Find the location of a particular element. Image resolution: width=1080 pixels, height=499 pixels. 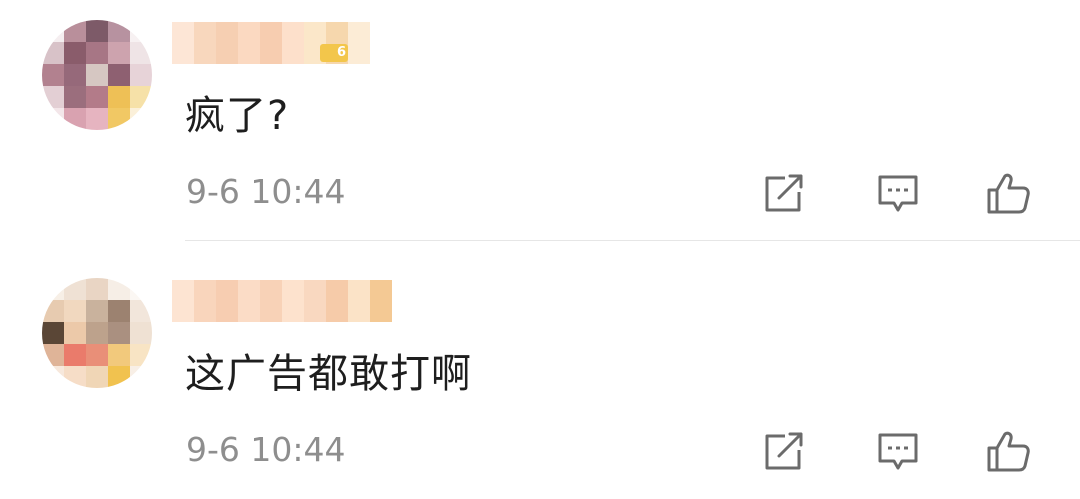

username is located at coordinates (282, 301).